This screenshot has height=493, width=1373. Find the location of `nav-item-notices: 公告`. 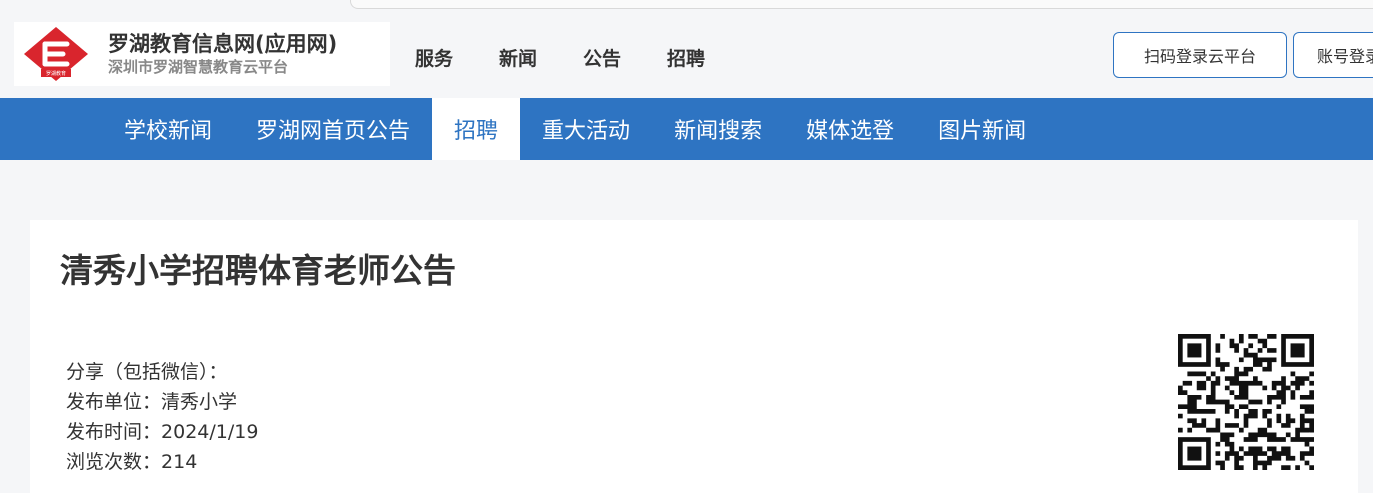

nav-item-notices: 公告 is located at coordinates (602, 57).